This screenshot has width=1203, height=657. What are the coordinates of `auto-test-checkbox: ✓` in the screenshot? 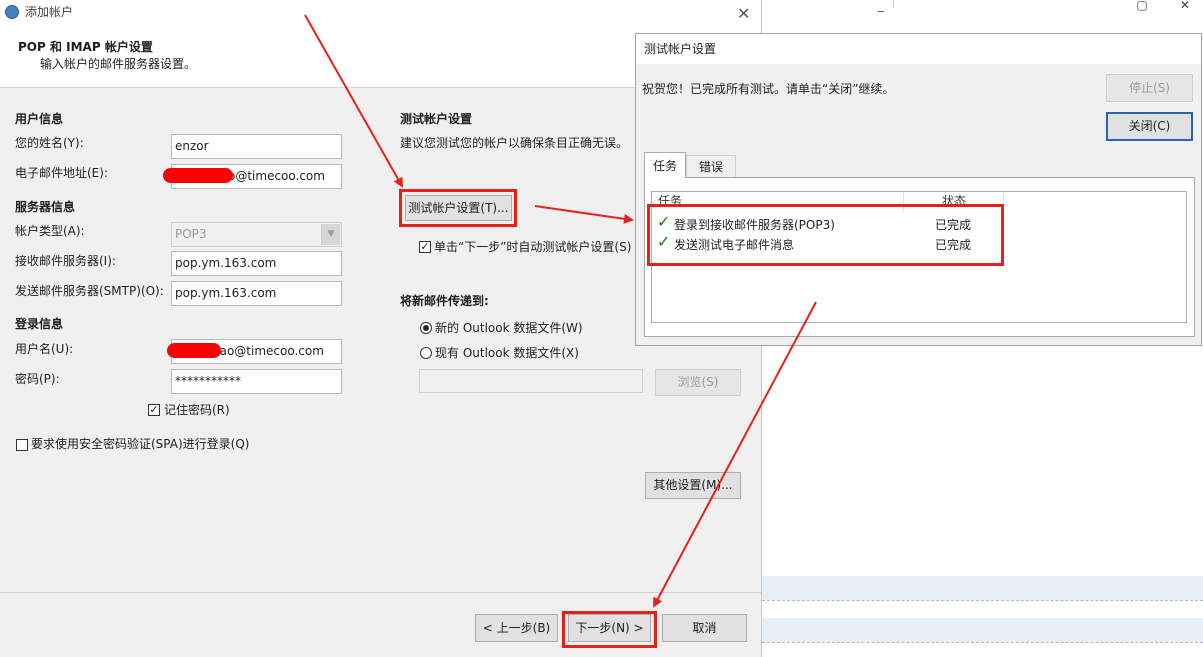 It's located at (425, 247).